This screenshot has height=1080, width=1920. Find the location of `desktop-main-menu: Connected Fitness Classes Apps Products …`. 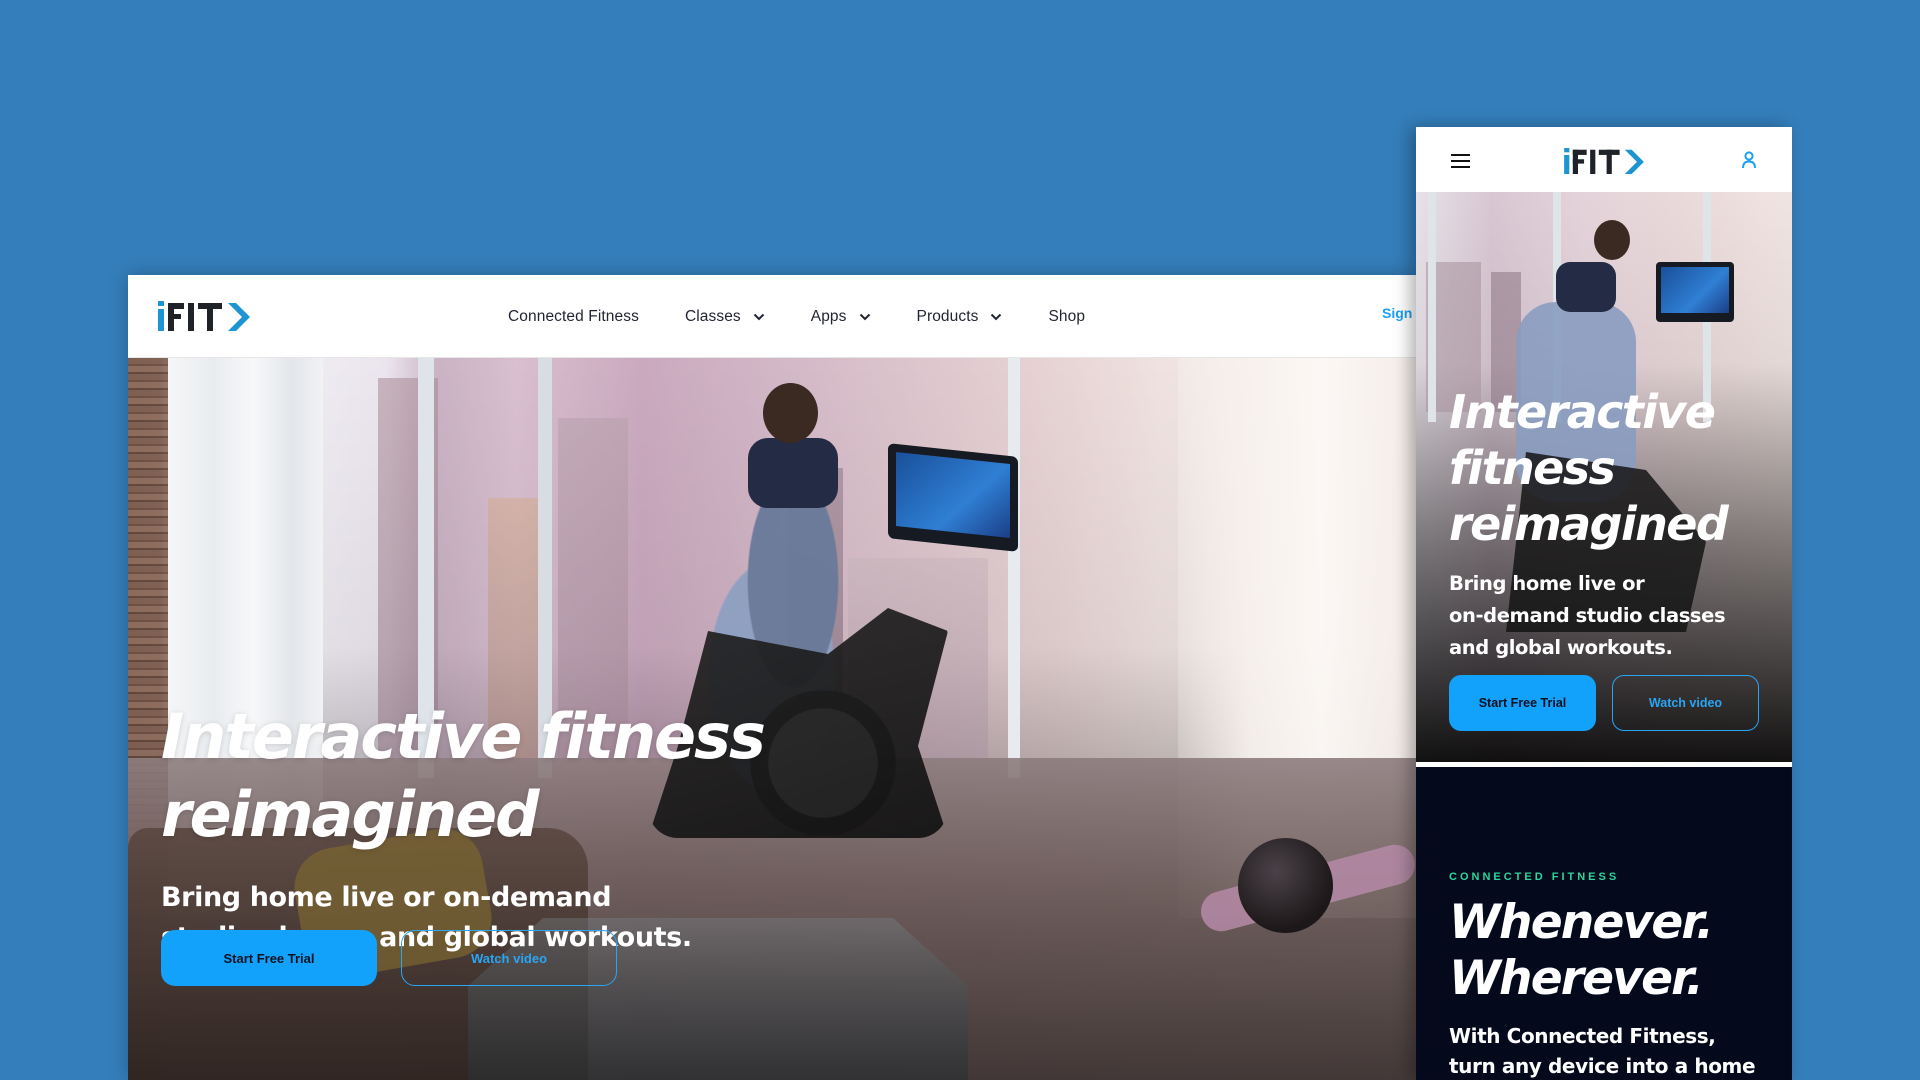

desktop-main-menu: Connected Fitness Classes Apps Products … is located at coordinates (819, 316).